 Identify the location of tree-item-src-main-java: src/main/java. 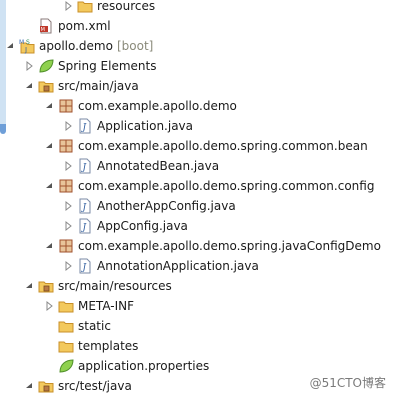
(81, 86).